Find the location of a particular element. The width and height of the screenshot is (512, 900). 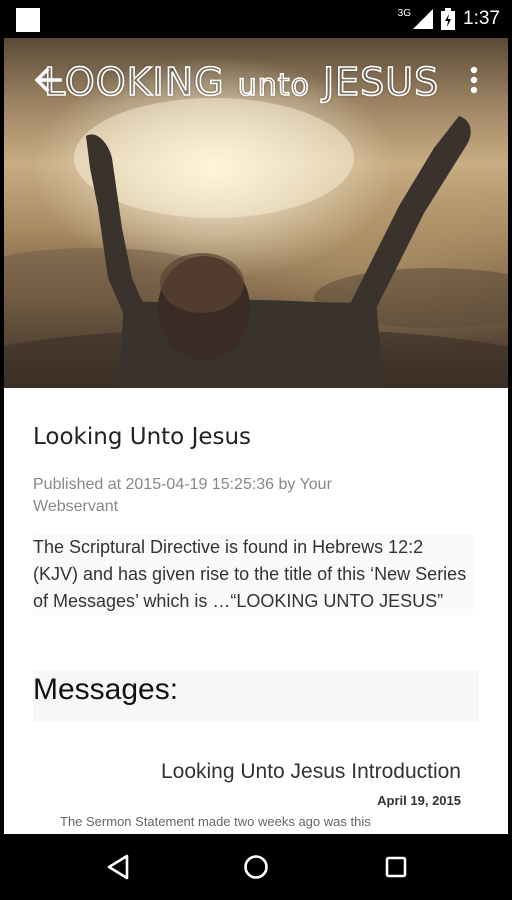

message-title: Looking Unto Jesus Introduction is located at coordinates (311, 772).